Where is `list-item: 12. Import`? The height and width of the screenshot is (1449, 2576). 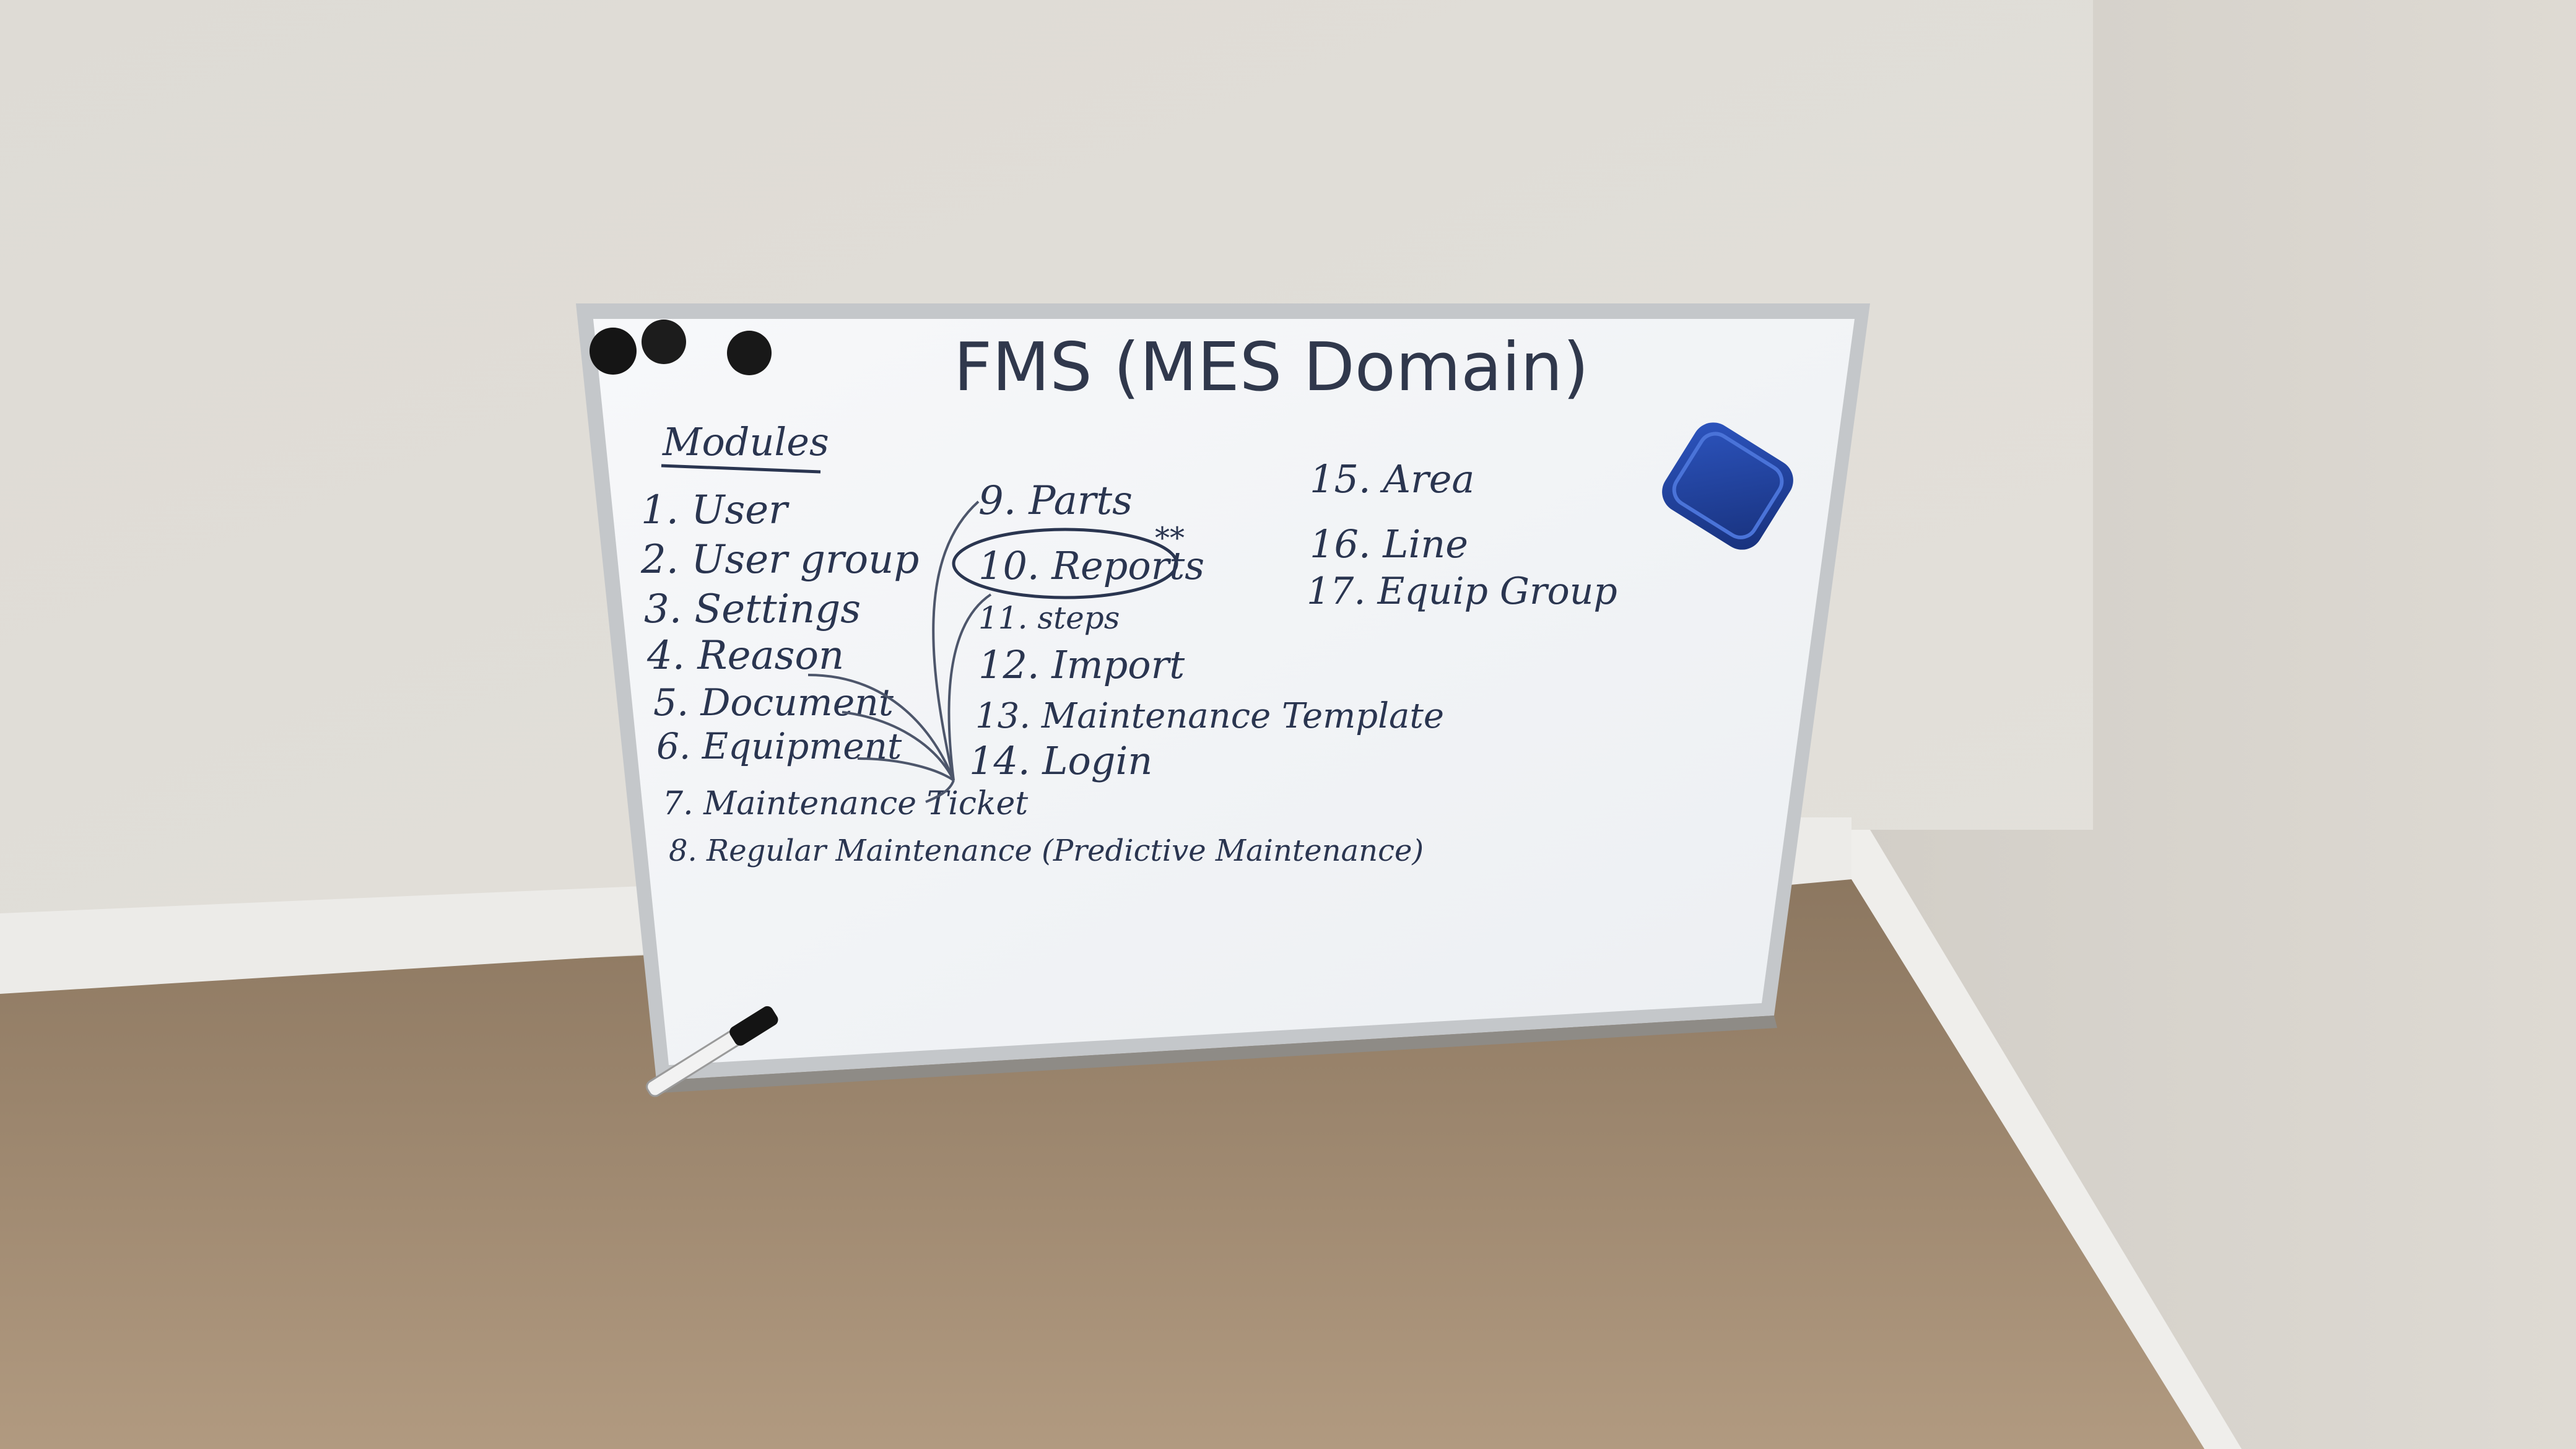 list-item: 12. Import is located at coordinates (1081, 664).